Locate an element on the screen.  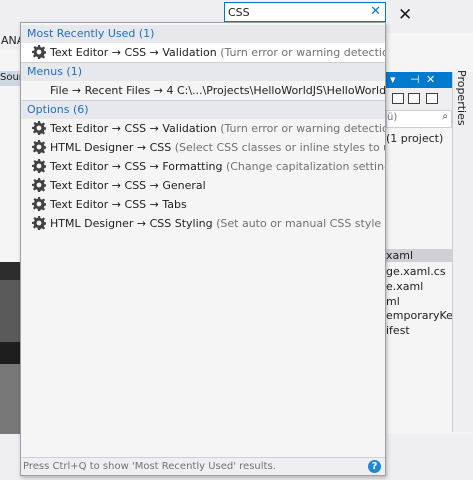
collapse-all-icon is located at coordinates (398, 98).